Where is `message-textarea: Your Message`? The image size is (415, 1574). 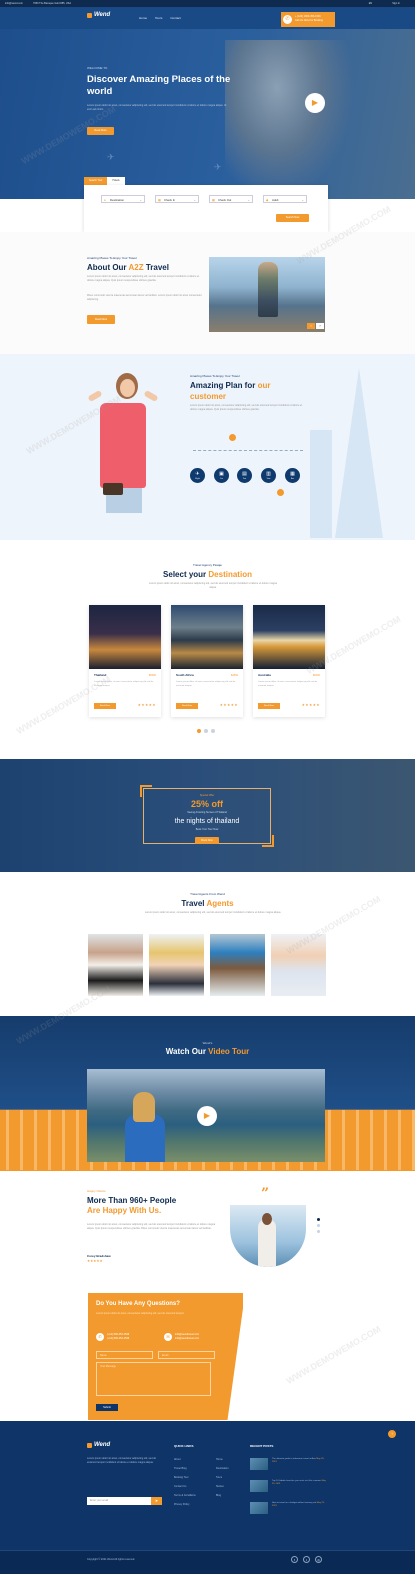 message-textarea: Your Message is located at coordinates (153, 1379).